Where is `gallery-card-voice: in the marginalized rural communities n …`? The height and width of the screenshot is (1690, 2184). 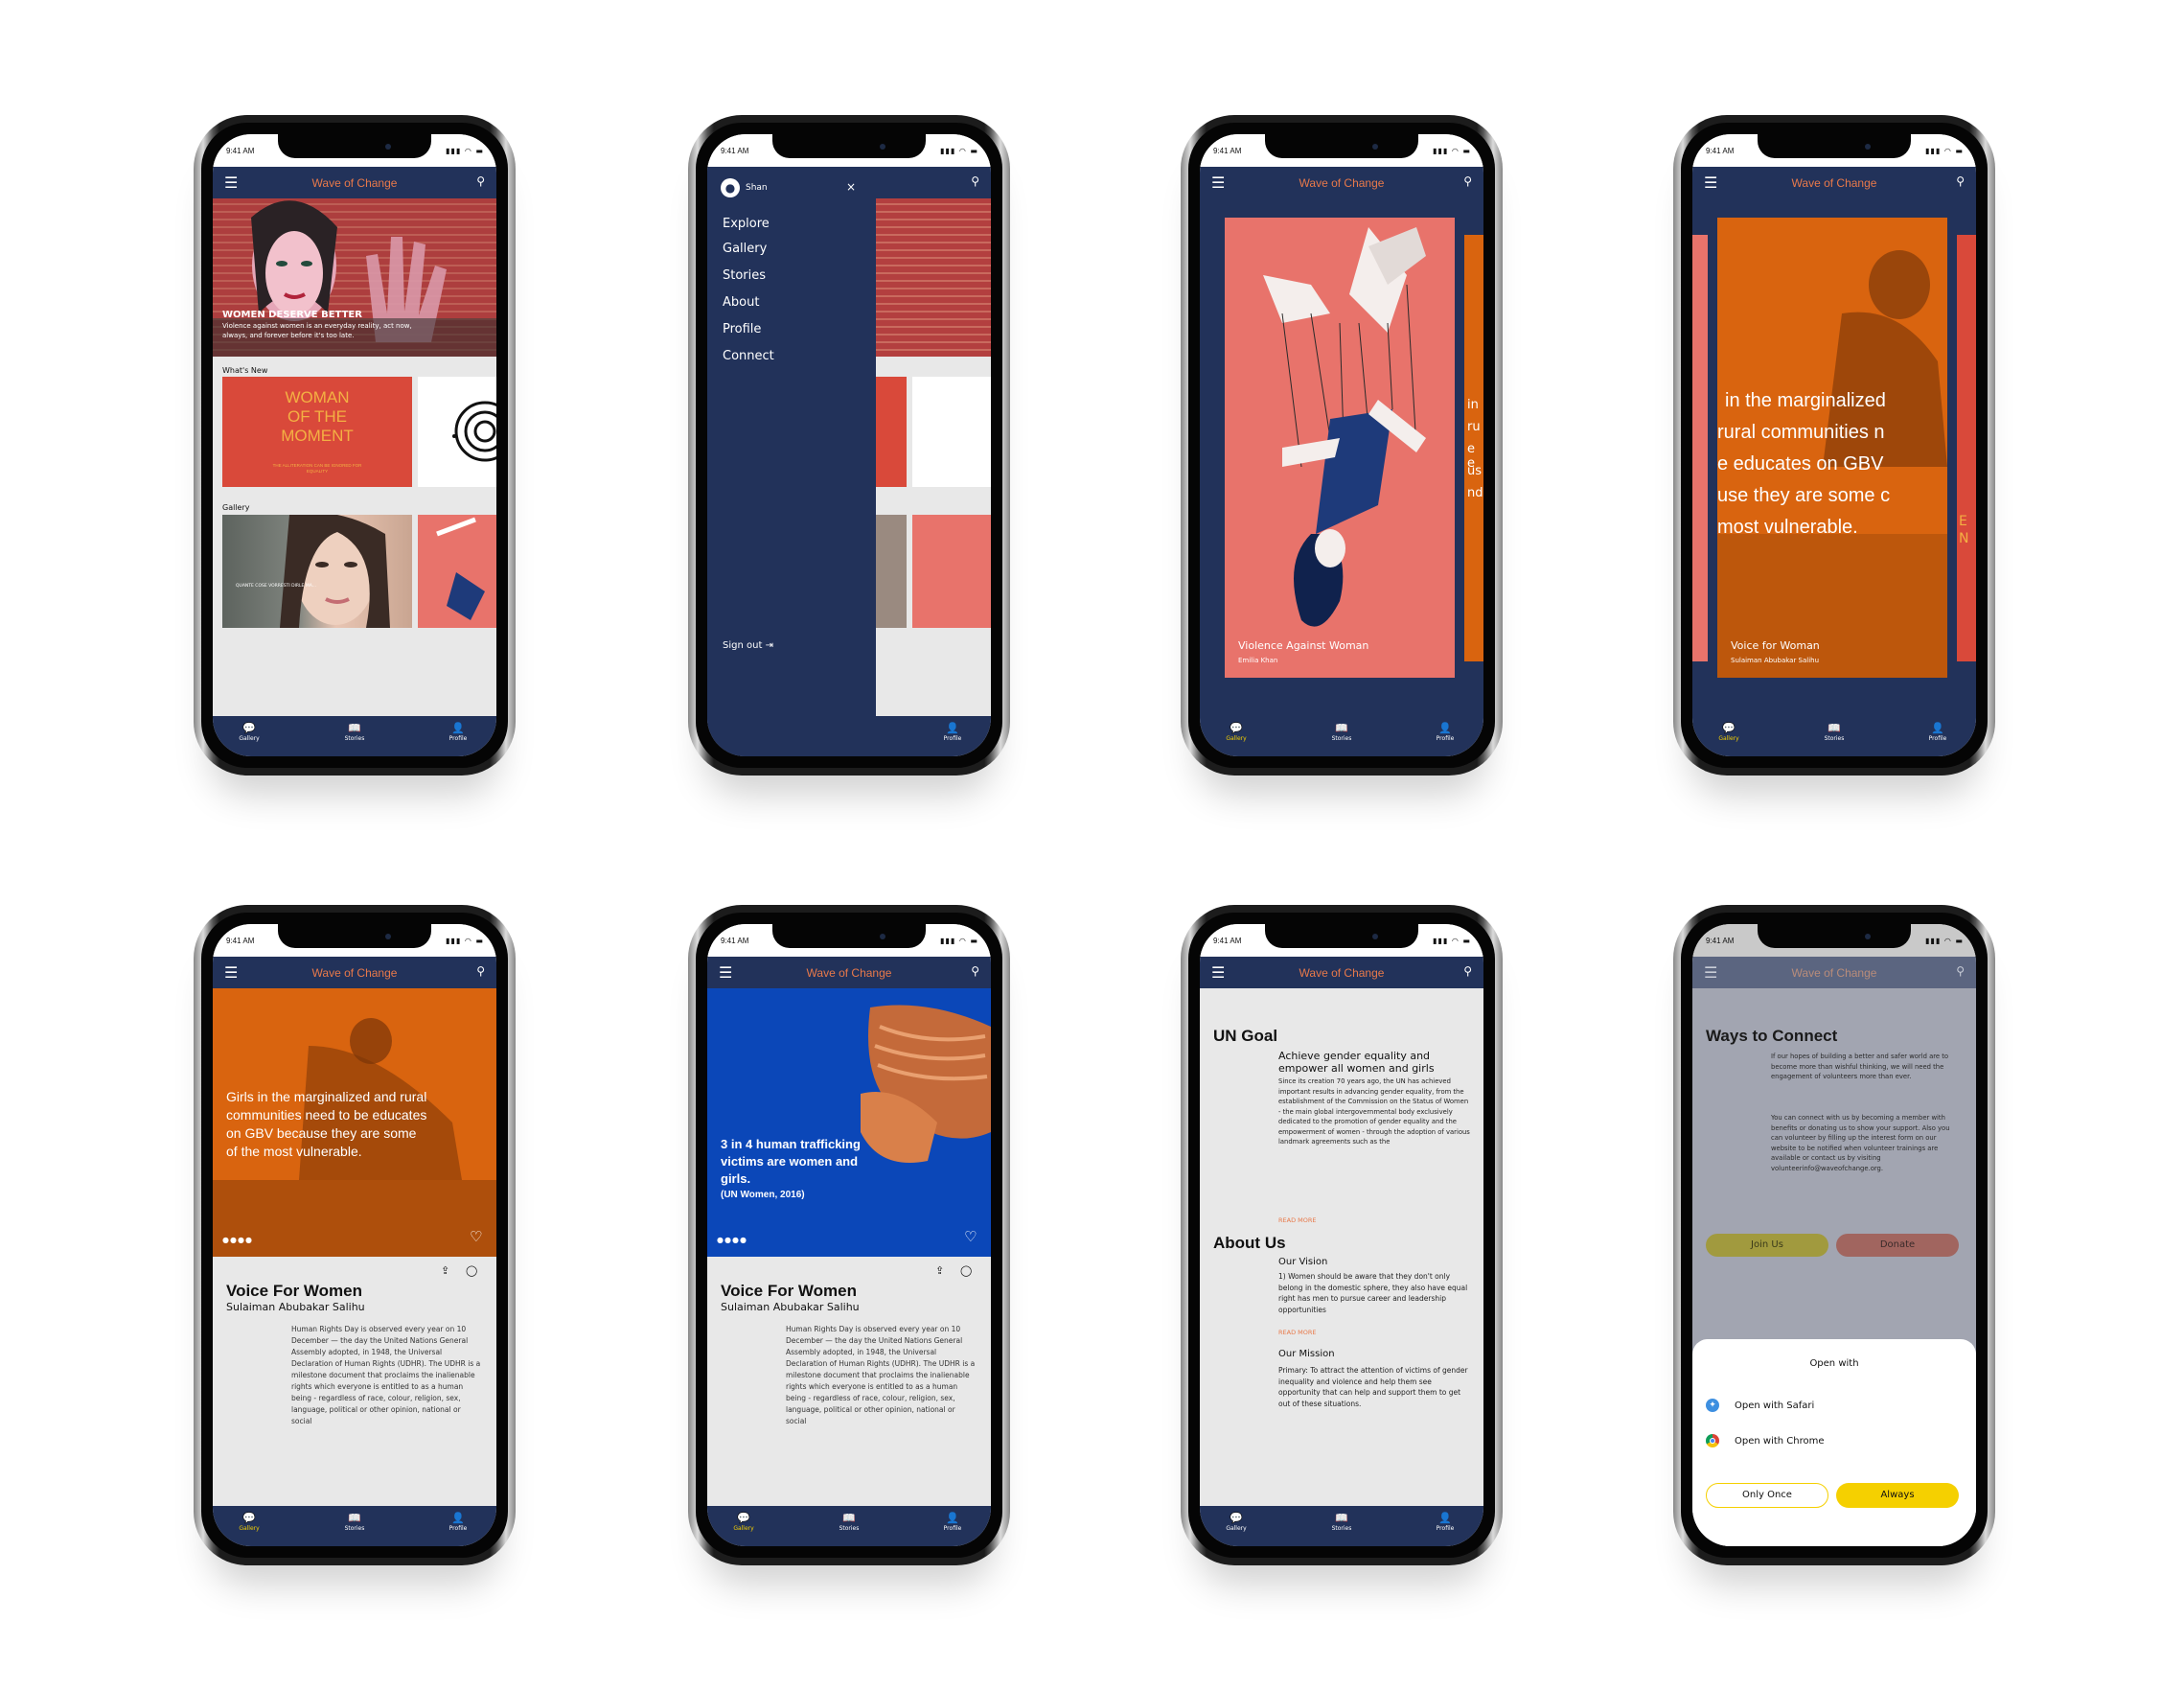
gallery-card-voice: in the marginalized rural communities n … is located at coordinates (1832, 448).